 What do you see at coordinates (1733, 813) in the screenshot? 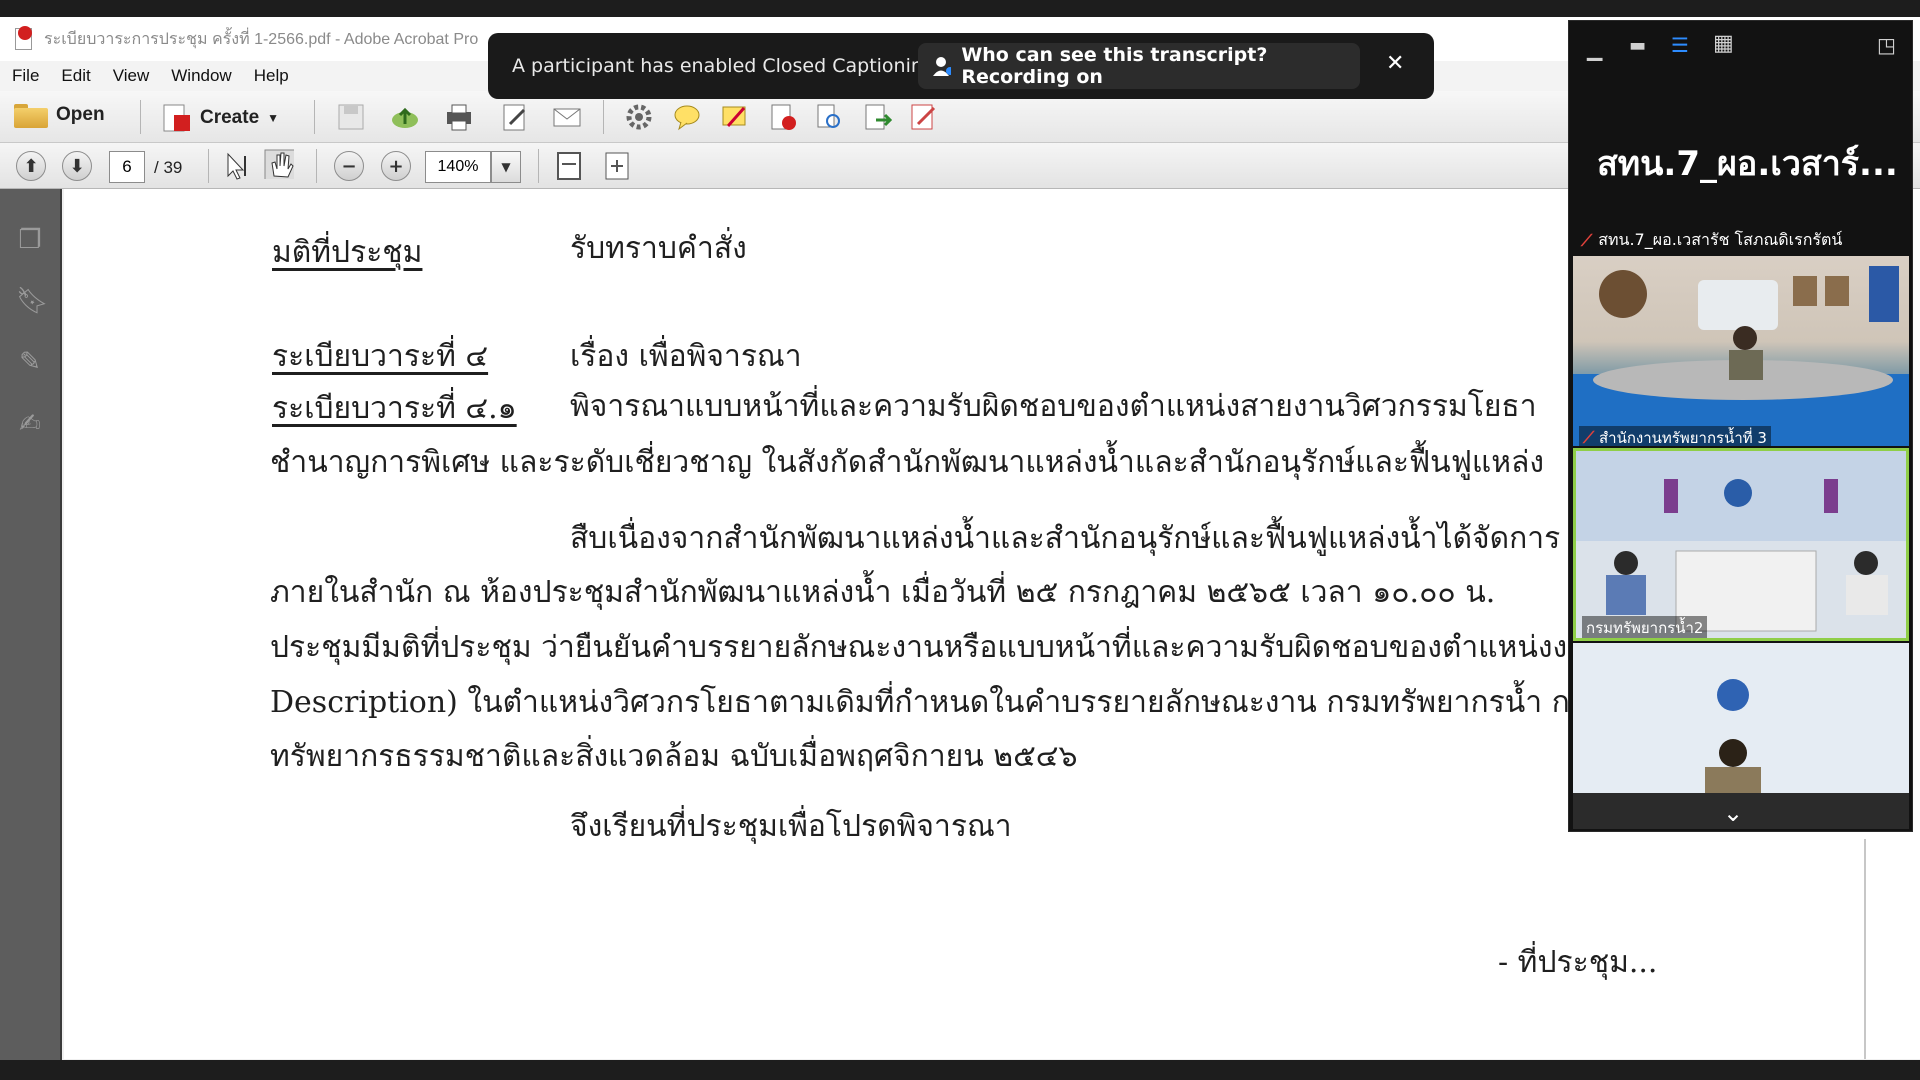
I see `chevron-down-icon: ⌄` at bounding box center [1733, 813].